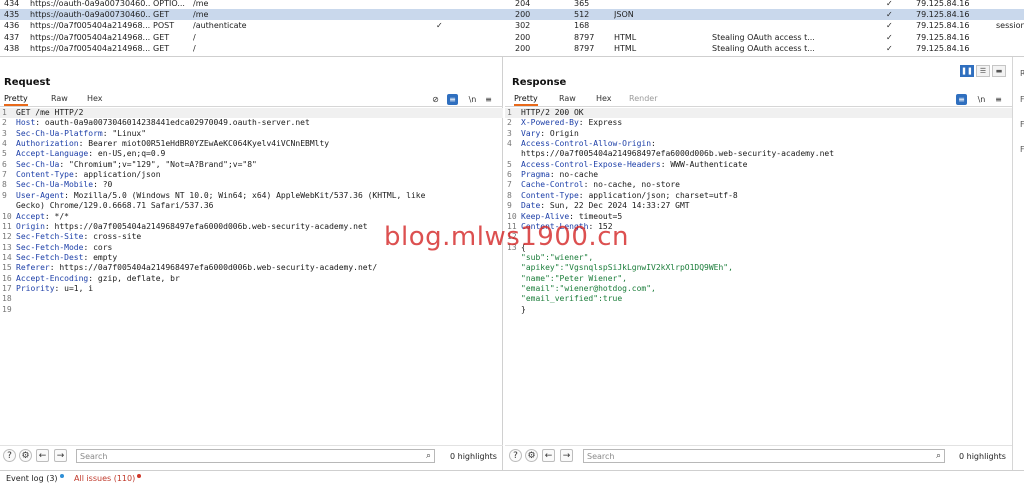 The width and height of the screenshot is (1024, 484). What do you see at coordinates (251, 248) in the screenshot?
I see `request-line: 13 Sec-Fetch-Mode: cors` at bounding box center [251, 248].